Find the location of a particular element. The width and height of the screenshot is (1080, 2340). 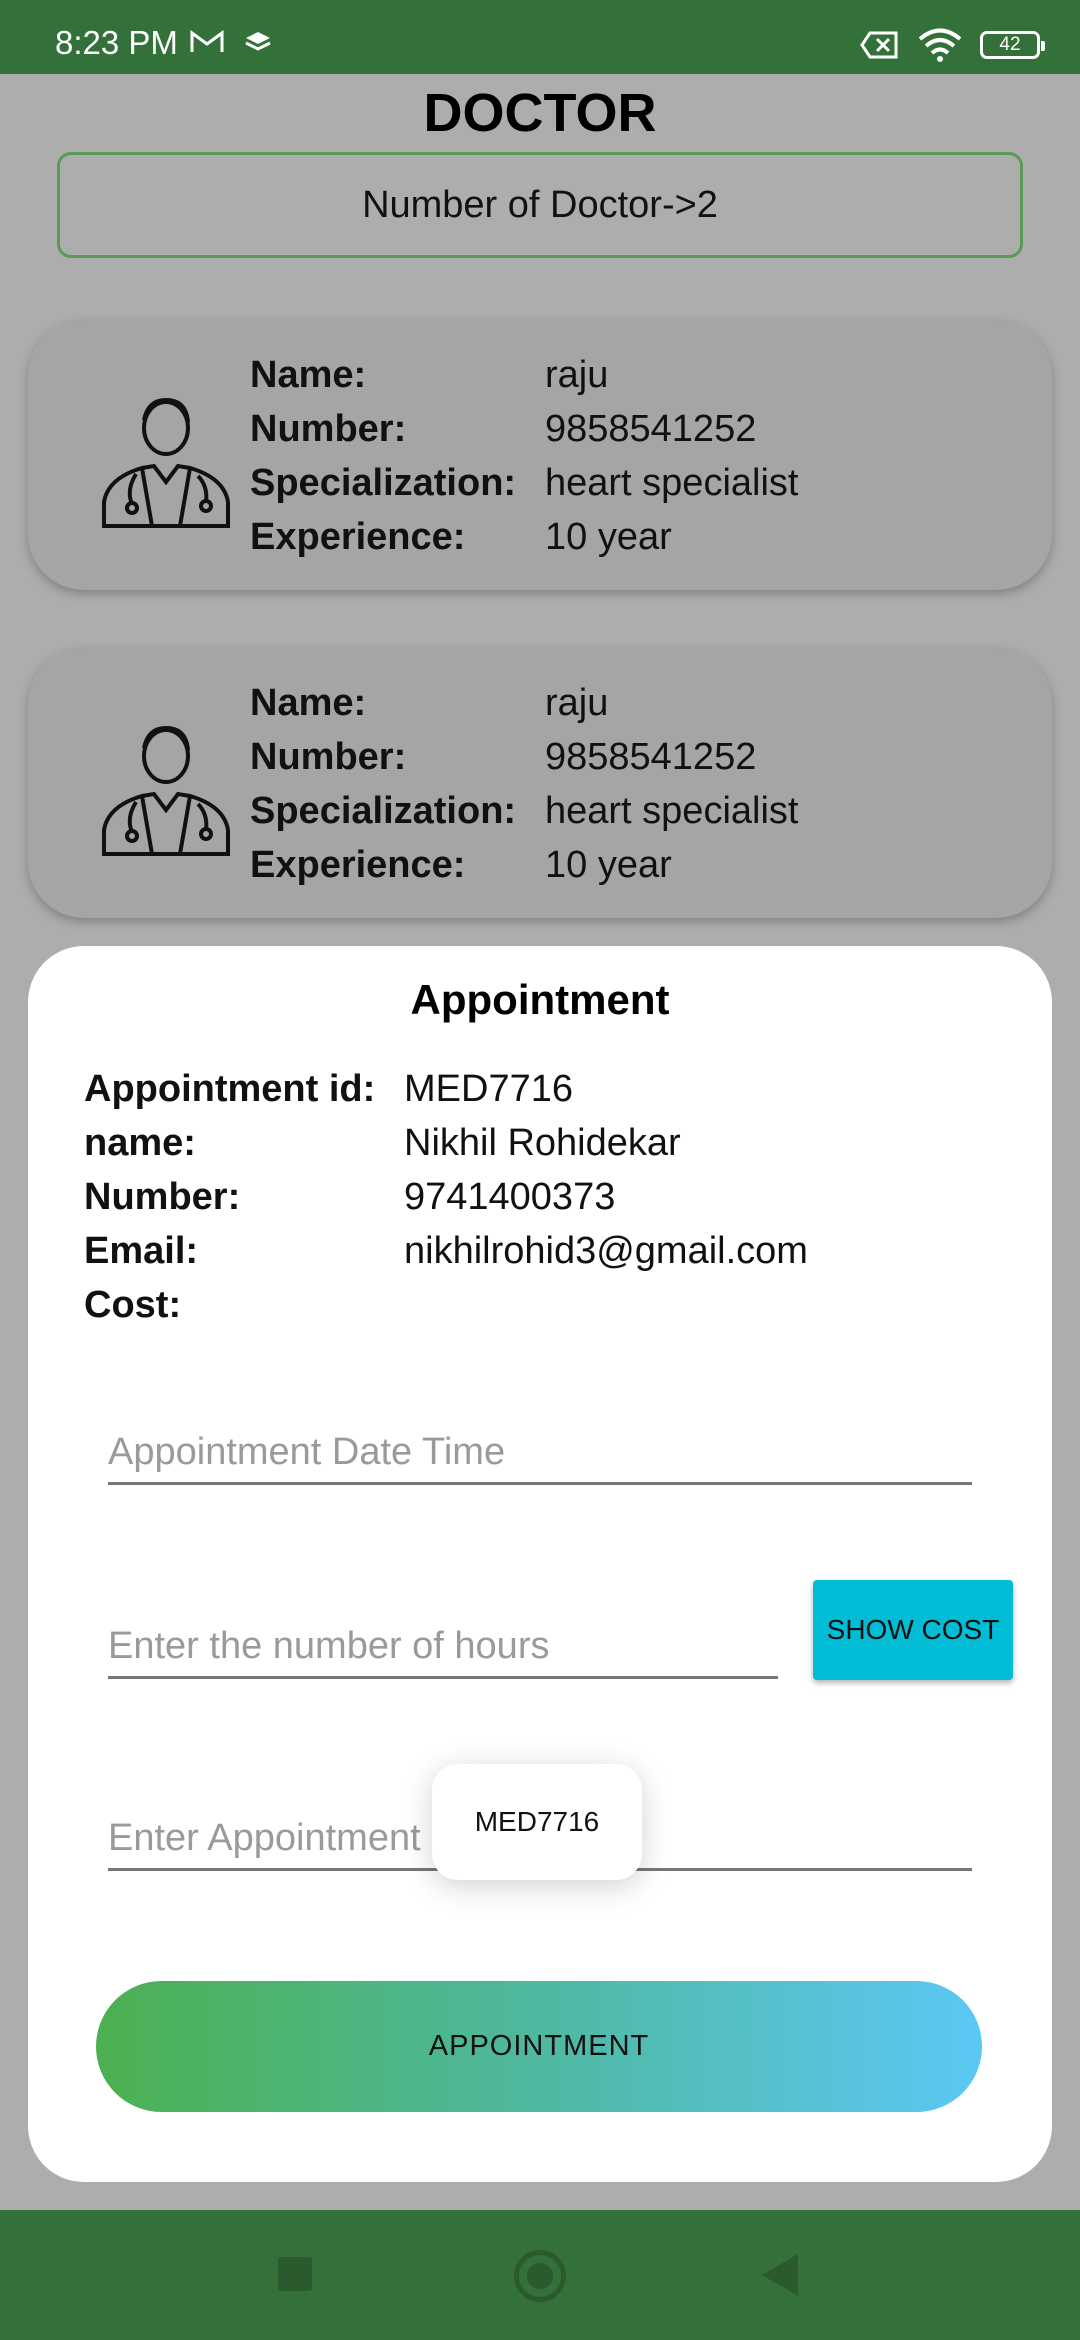

home-icon is located at coordinates (540, 2276).